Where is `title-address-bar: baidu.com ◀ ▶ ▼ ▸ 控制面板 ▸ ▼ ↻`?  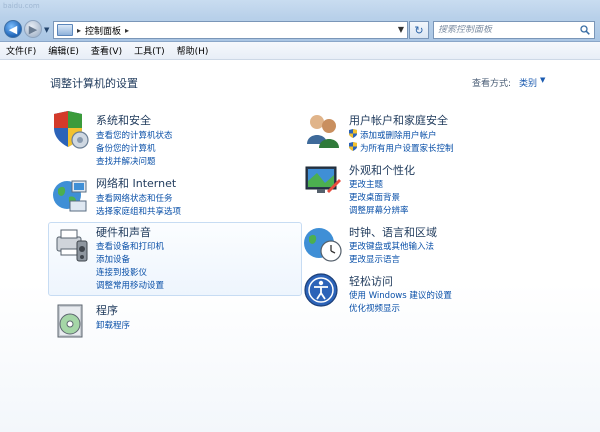
title-address-bar: baidu.com ◀ ▶ ▼ ▸ 控制面板 ▸ ▼ ↻ is located at coordinates (300, 21).